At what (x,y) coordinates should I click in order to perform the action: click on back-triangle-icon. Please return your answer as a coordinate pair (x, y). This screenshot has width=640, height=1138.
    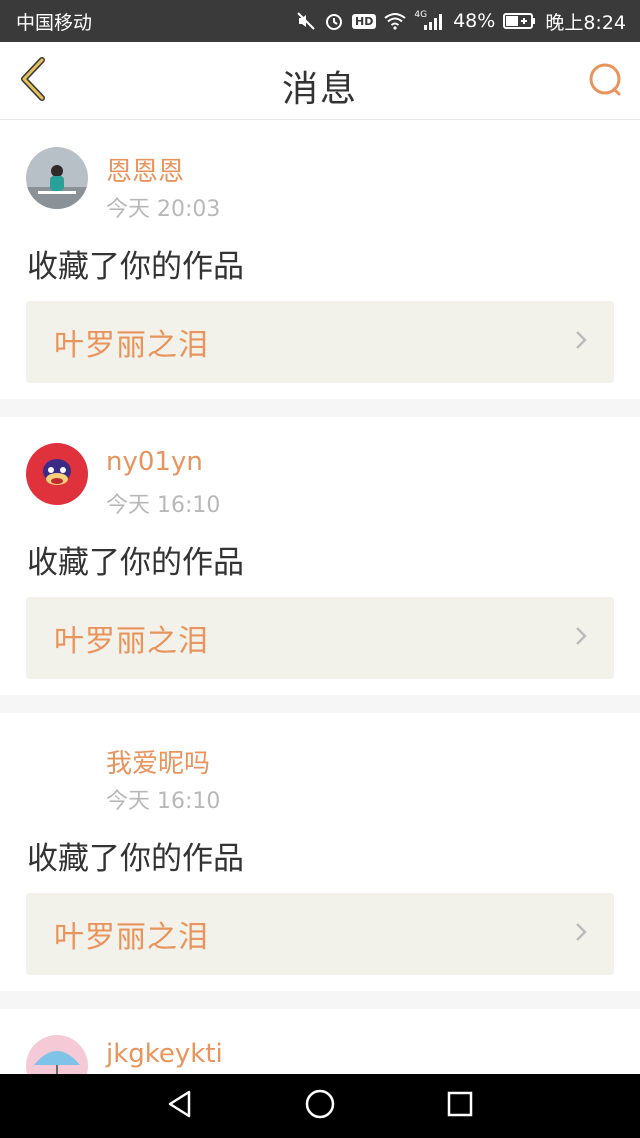
    Looking at the image, I should click on (180, 1106).